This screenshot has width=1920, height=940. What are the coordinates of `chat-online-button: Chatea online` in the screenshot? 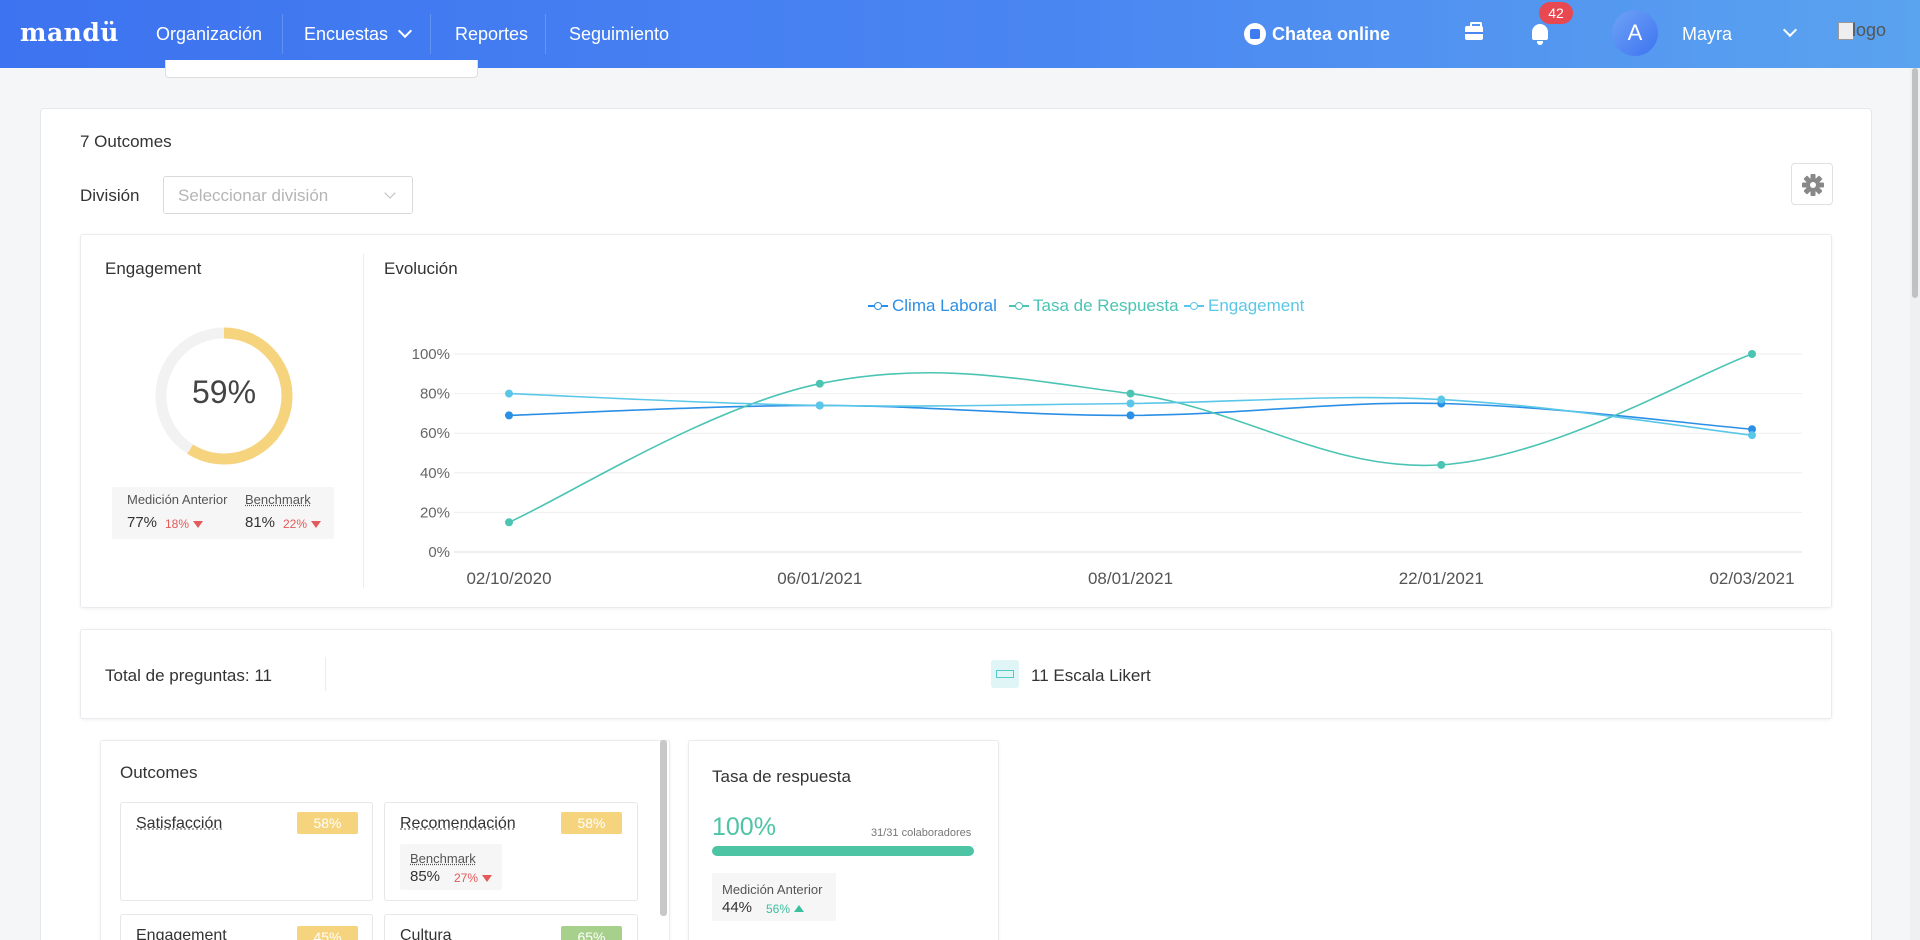 It's located at (1317, 34).